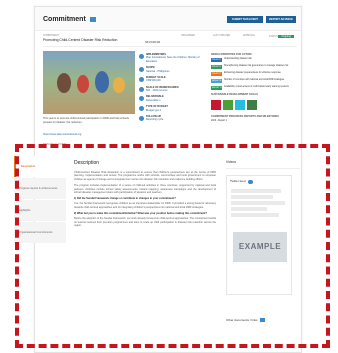 This screenshot has height=353, width=338. What do you see at coordinates (216, 81) in the screenshot?
I see `target-tag: TARGET E` at bounding box center [216, 81].